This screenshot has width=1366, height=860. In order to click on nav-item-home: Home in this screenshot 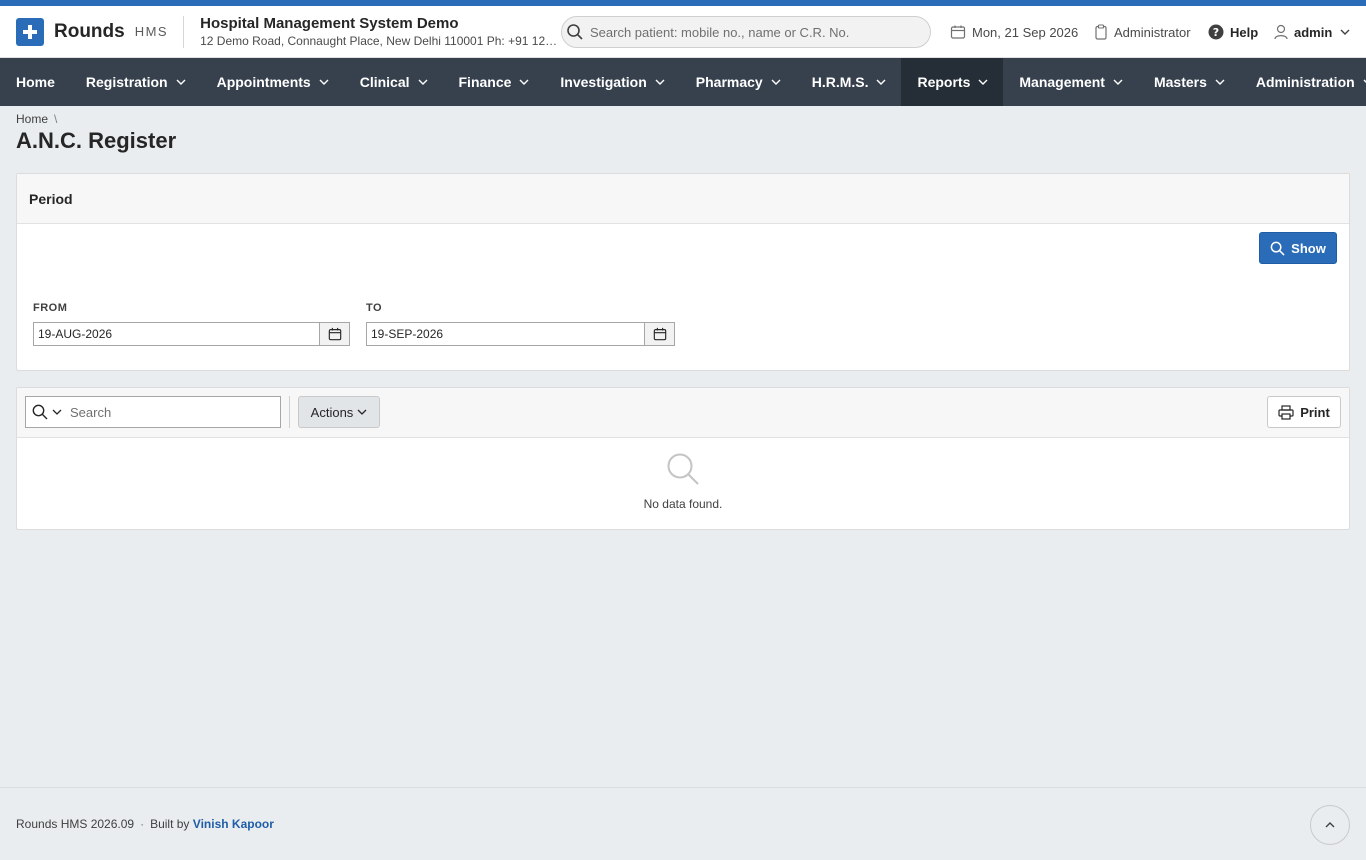, I will do `click(35, 82)`.